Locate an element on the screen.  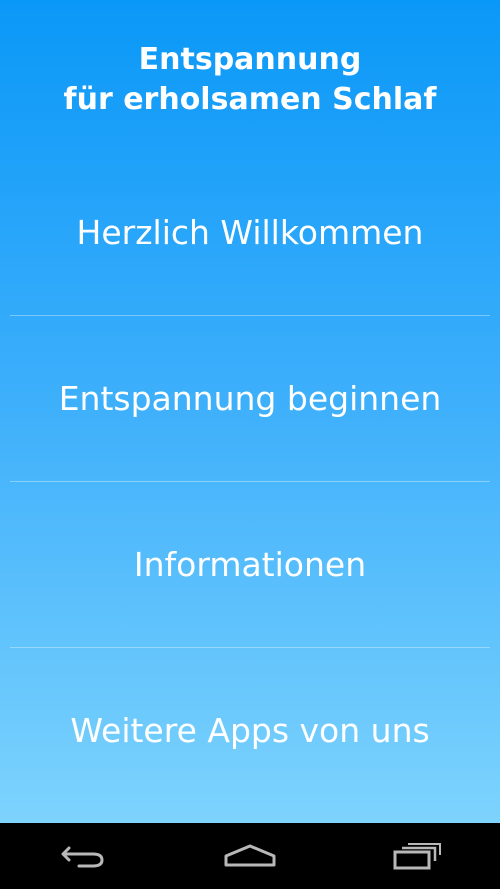
back-icon is located at coordinates (82, 857).